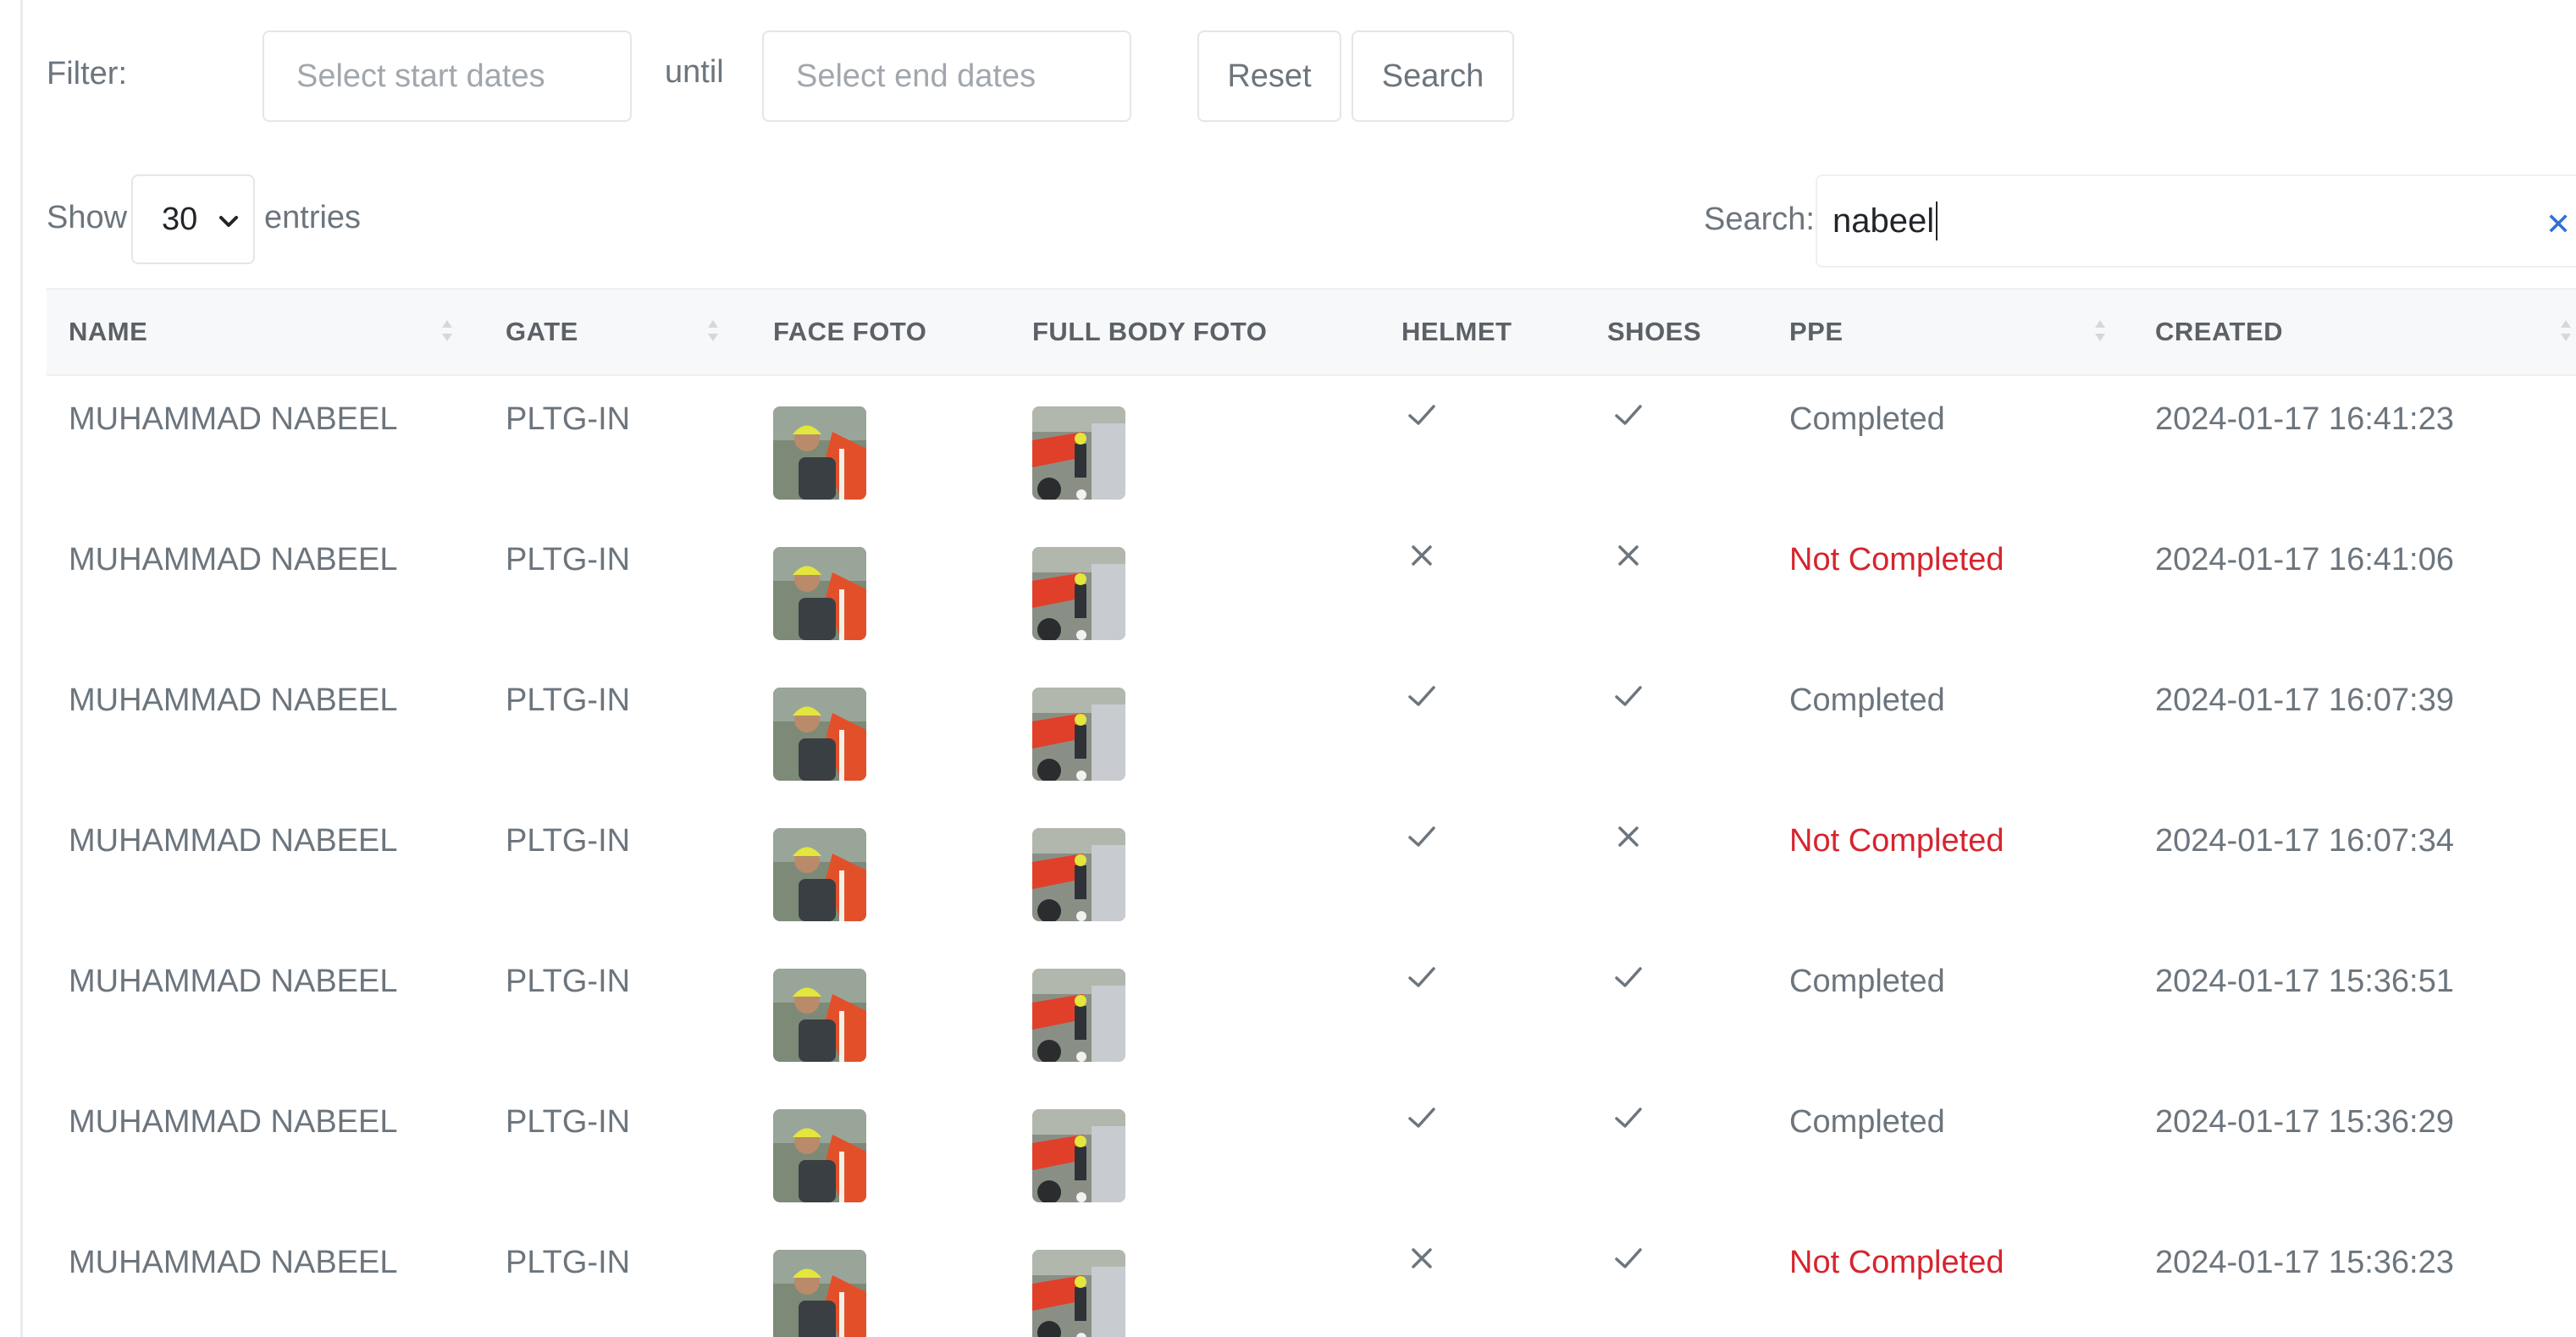 This screenshot has width=2576, height=1337. I want to click on chevron-down-icon, so click(229, 222).